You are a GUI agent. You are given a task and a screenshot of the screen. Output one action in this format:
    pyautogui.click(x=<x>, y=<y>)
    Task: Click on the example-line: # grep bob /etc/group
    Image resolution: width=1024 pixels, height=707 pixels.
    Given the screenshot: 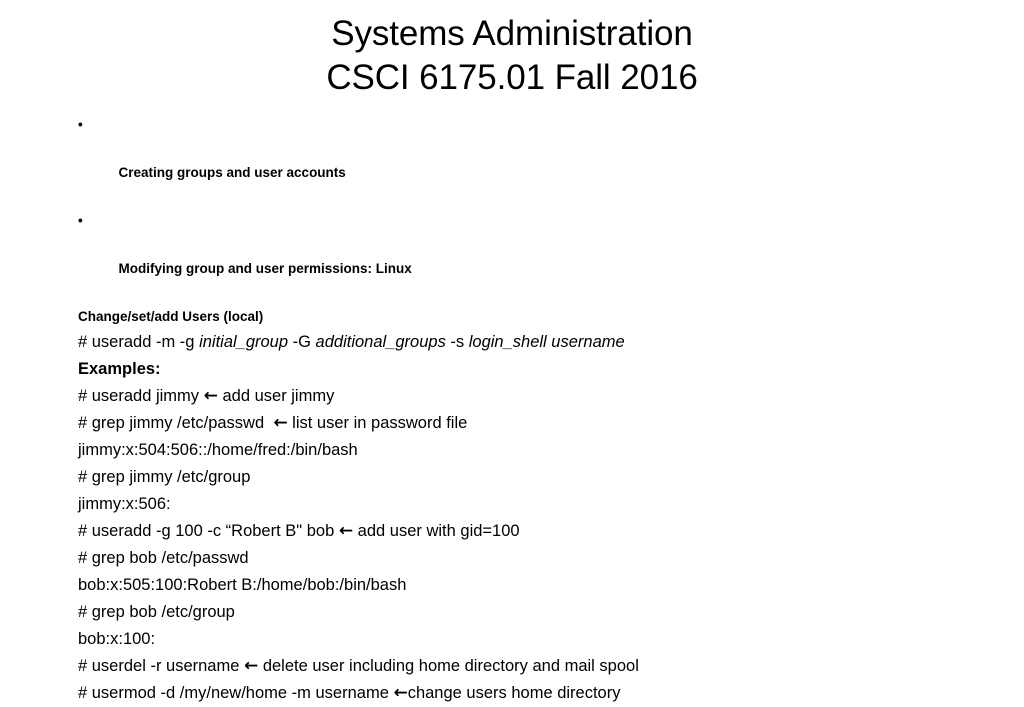 What is the action you would take?
    pyautogui.click(x=512, y=612)
    